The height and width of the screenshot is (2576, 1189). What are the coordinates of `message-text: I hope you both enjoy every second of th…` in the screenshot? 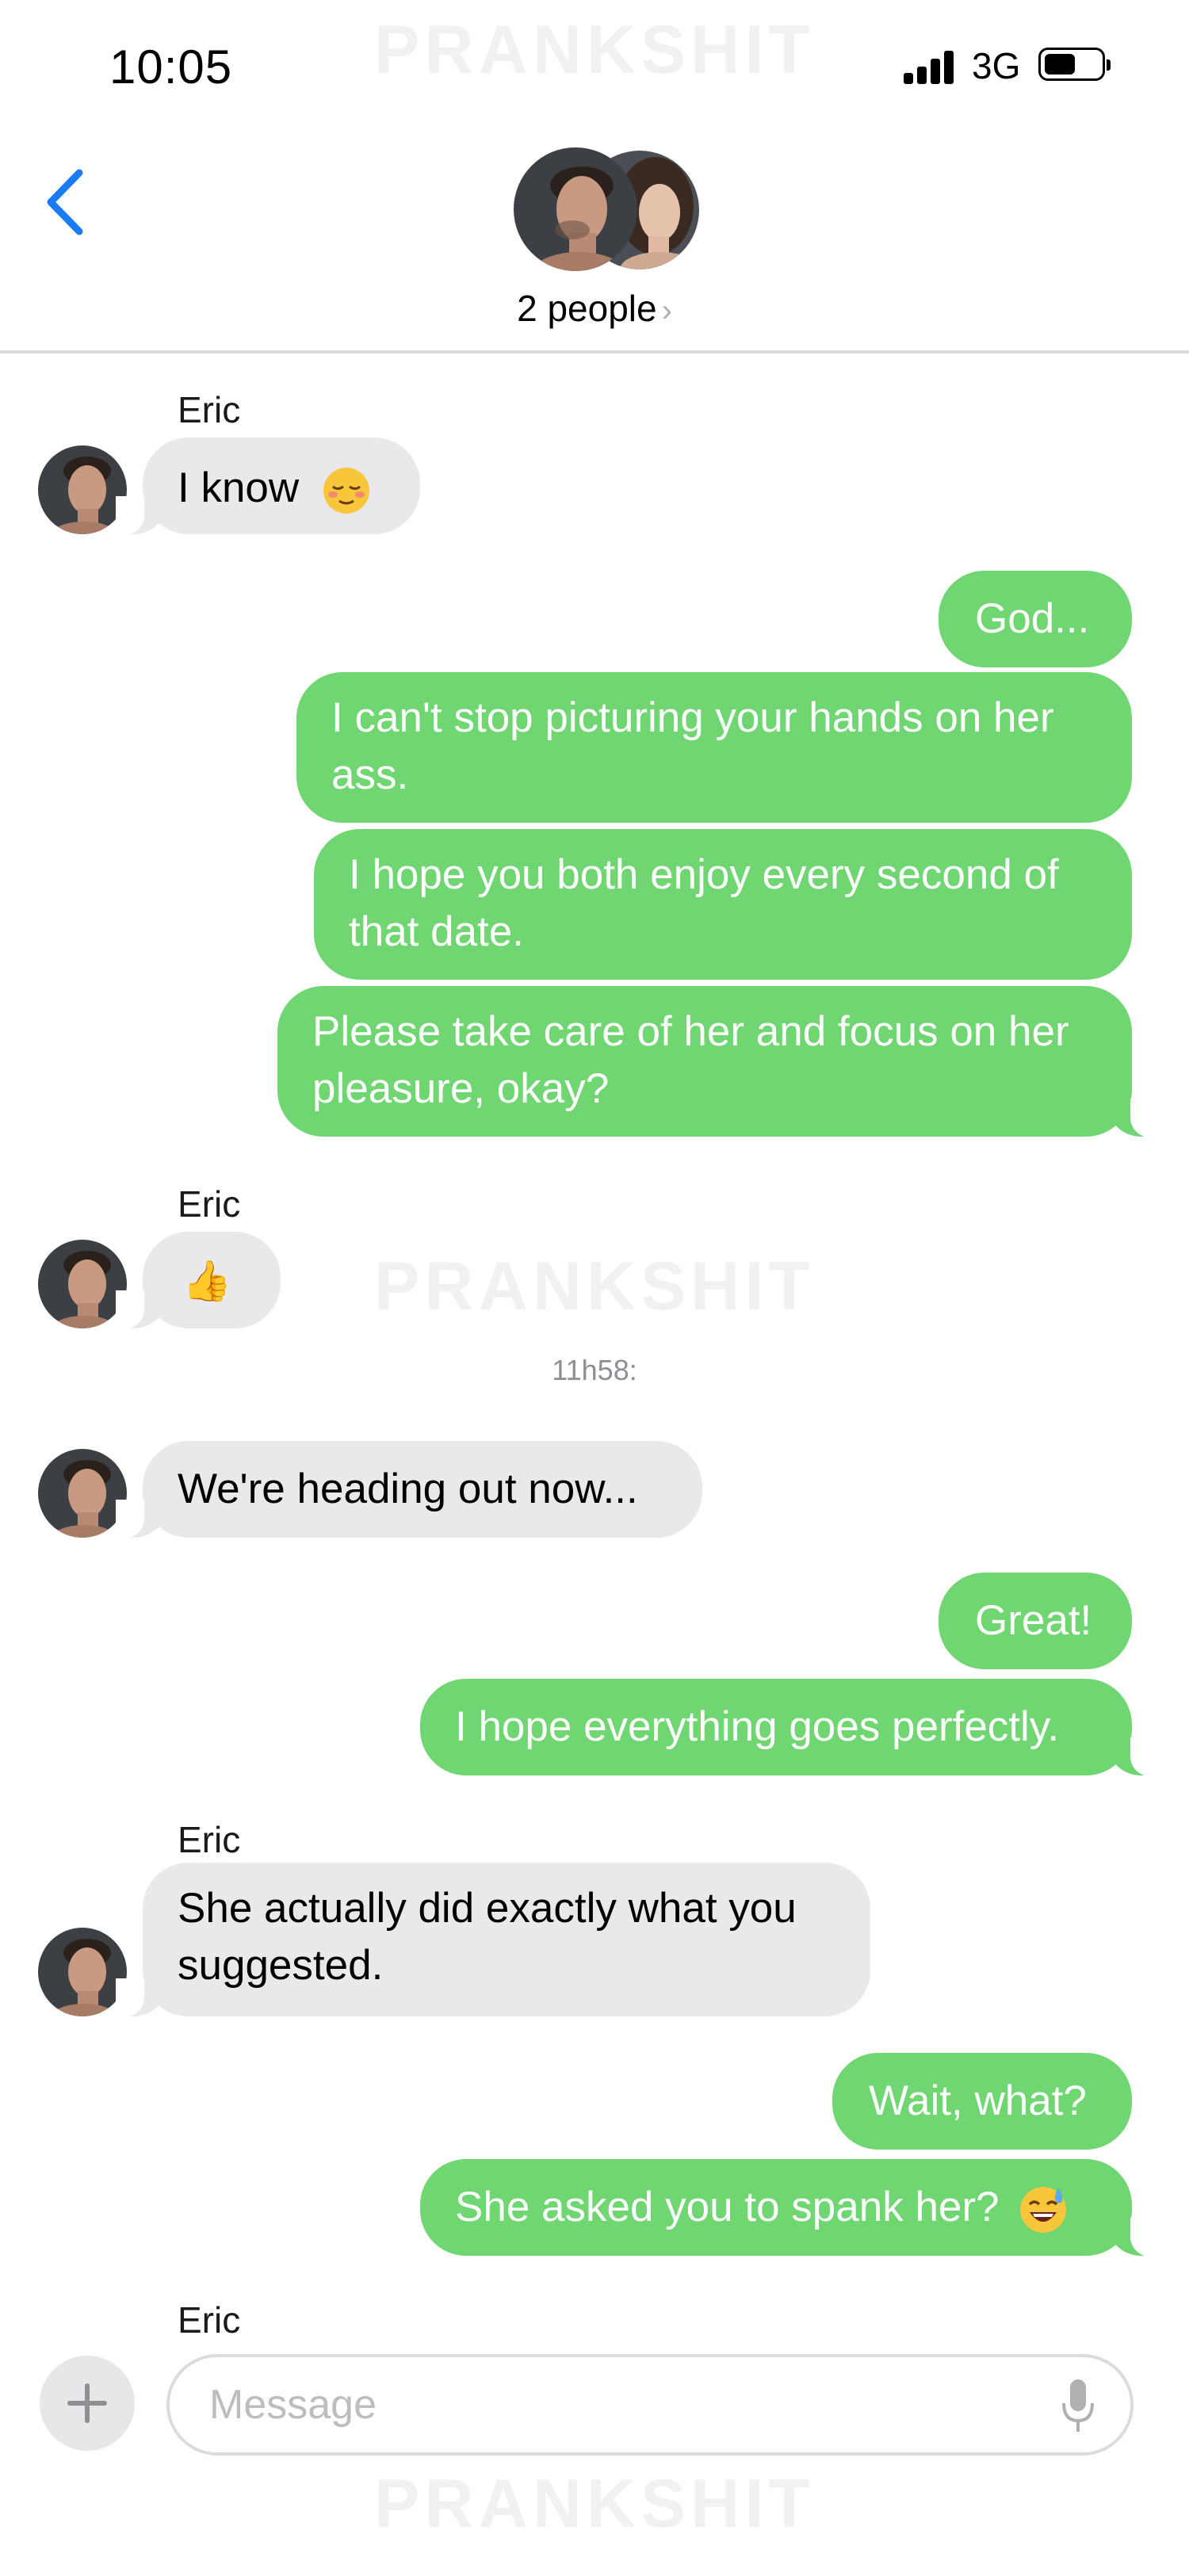 It's located at (704, 903).